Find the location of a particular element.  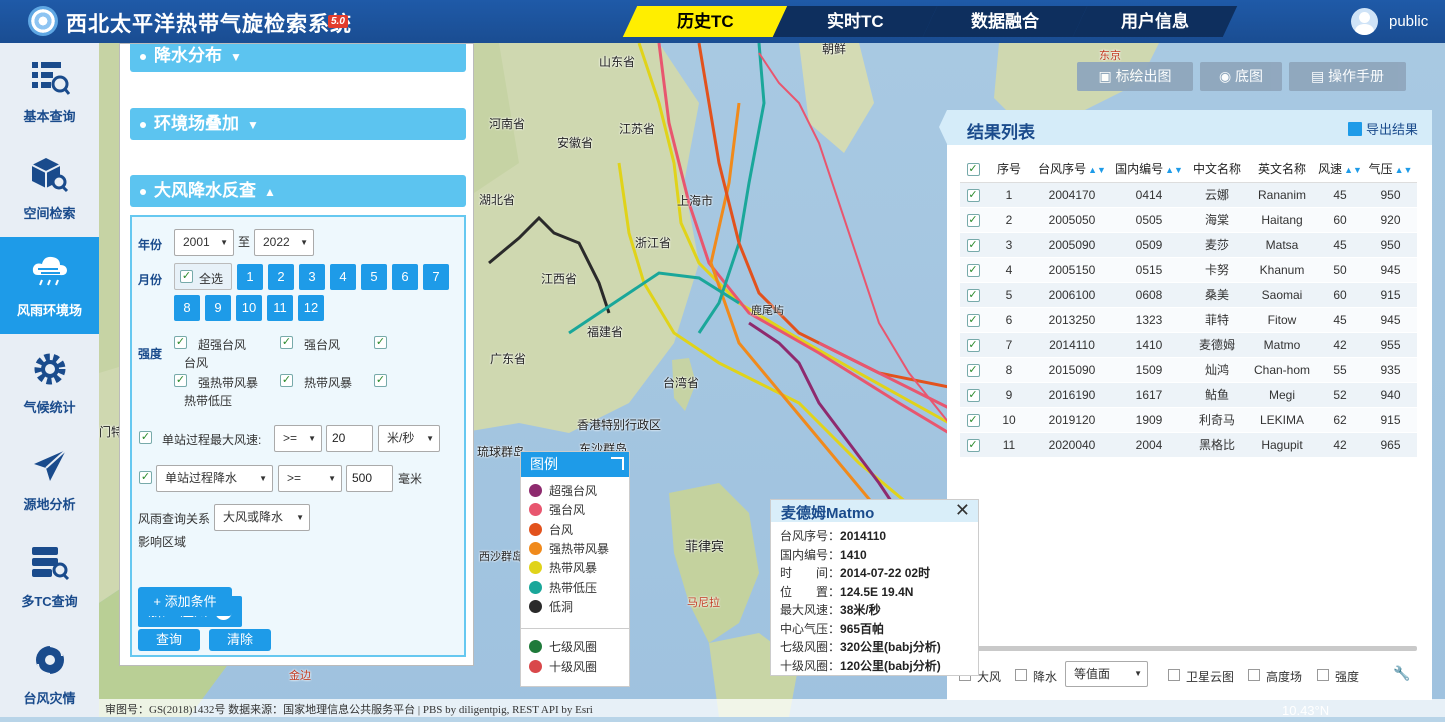

month-button-11: 11 is located at coordinates (280, 308).